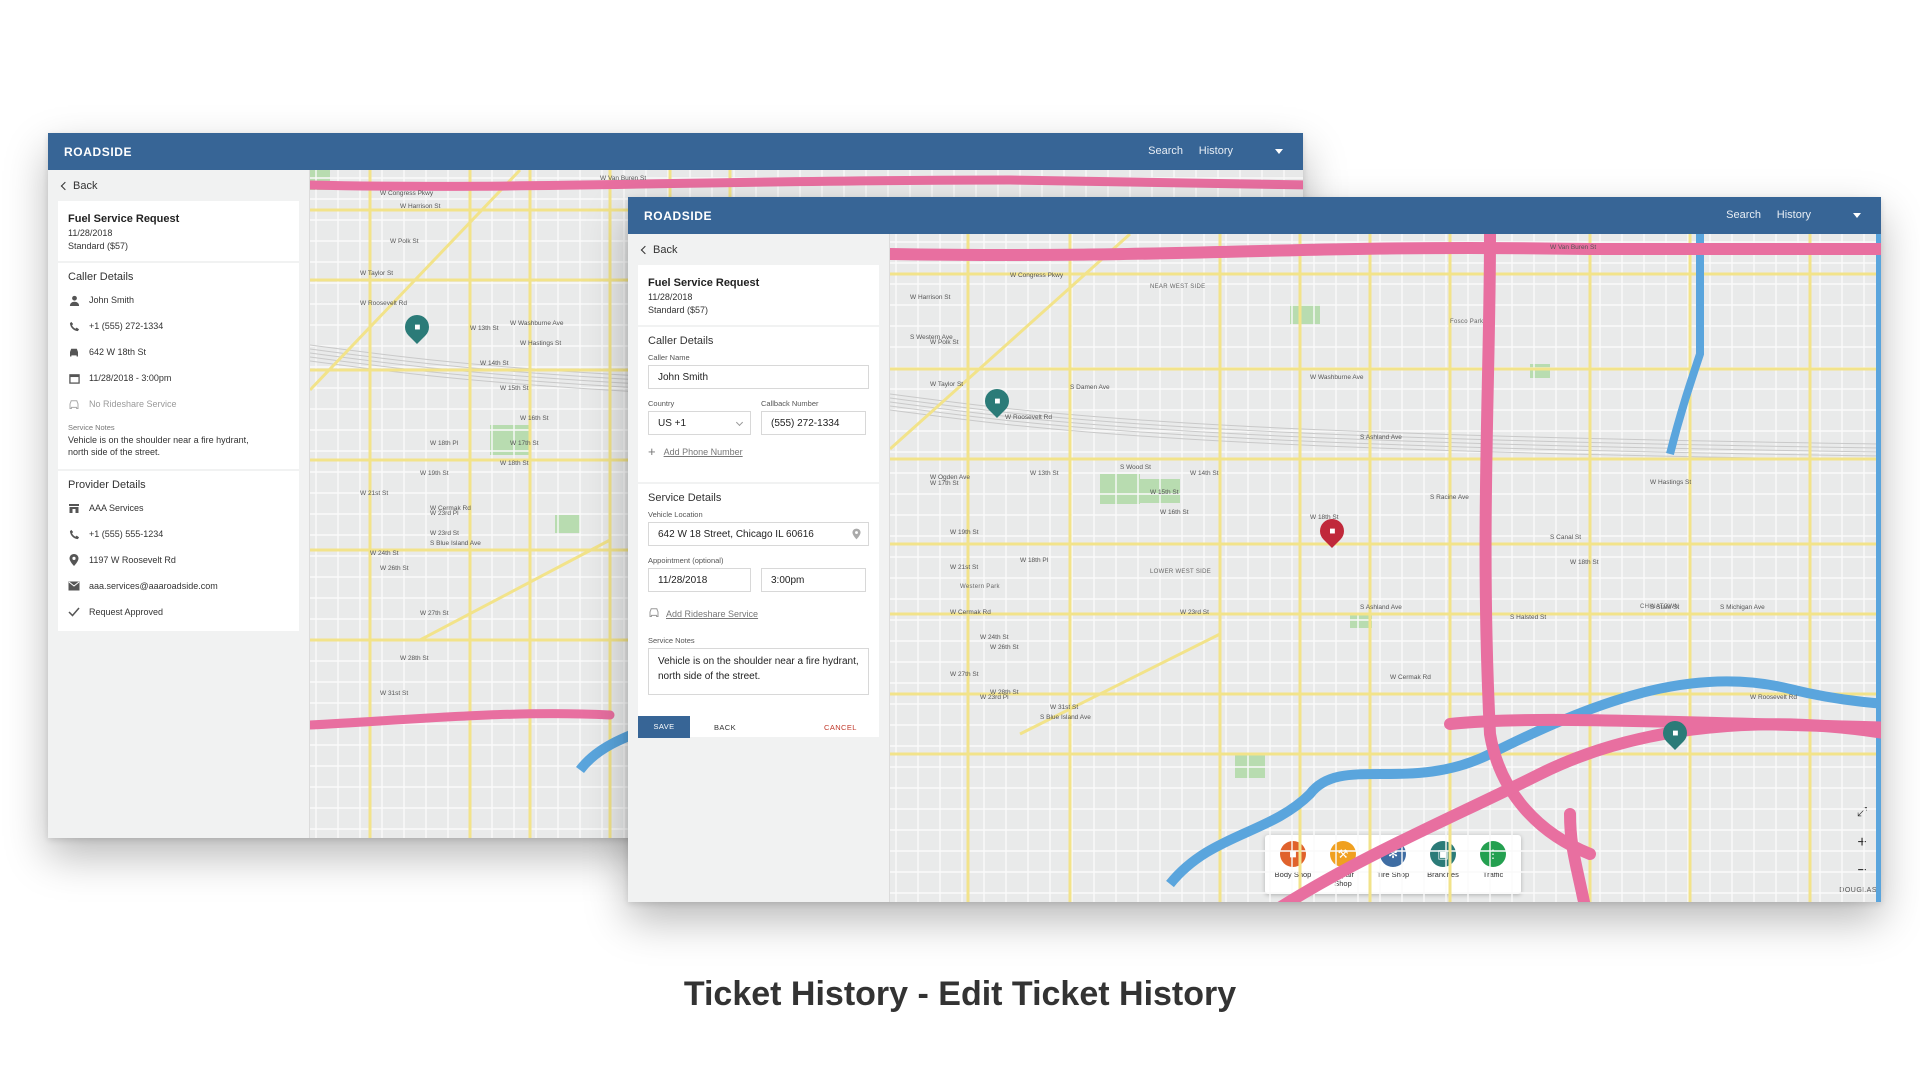 The height and width of the screenshot is (1080, 1920). Describe the element at coordinates (661, 403) in the screenshot. I see `country-label: Country` at that location.